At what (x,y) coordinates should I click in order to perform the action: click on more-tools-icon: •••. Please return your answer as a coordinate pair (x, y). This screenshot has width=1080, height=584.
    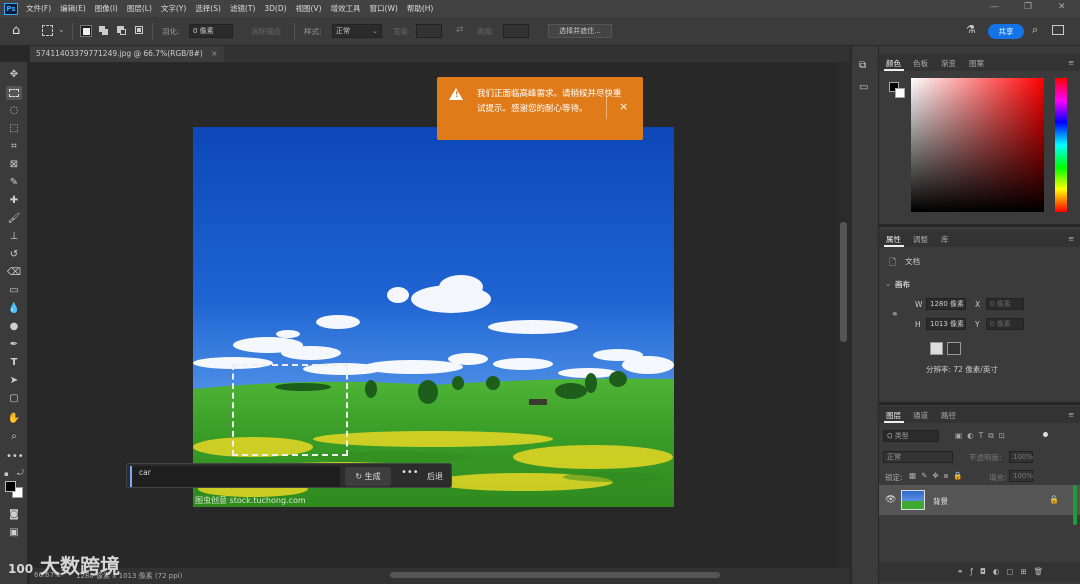
    Looking at the image, I should click on (15, 457).